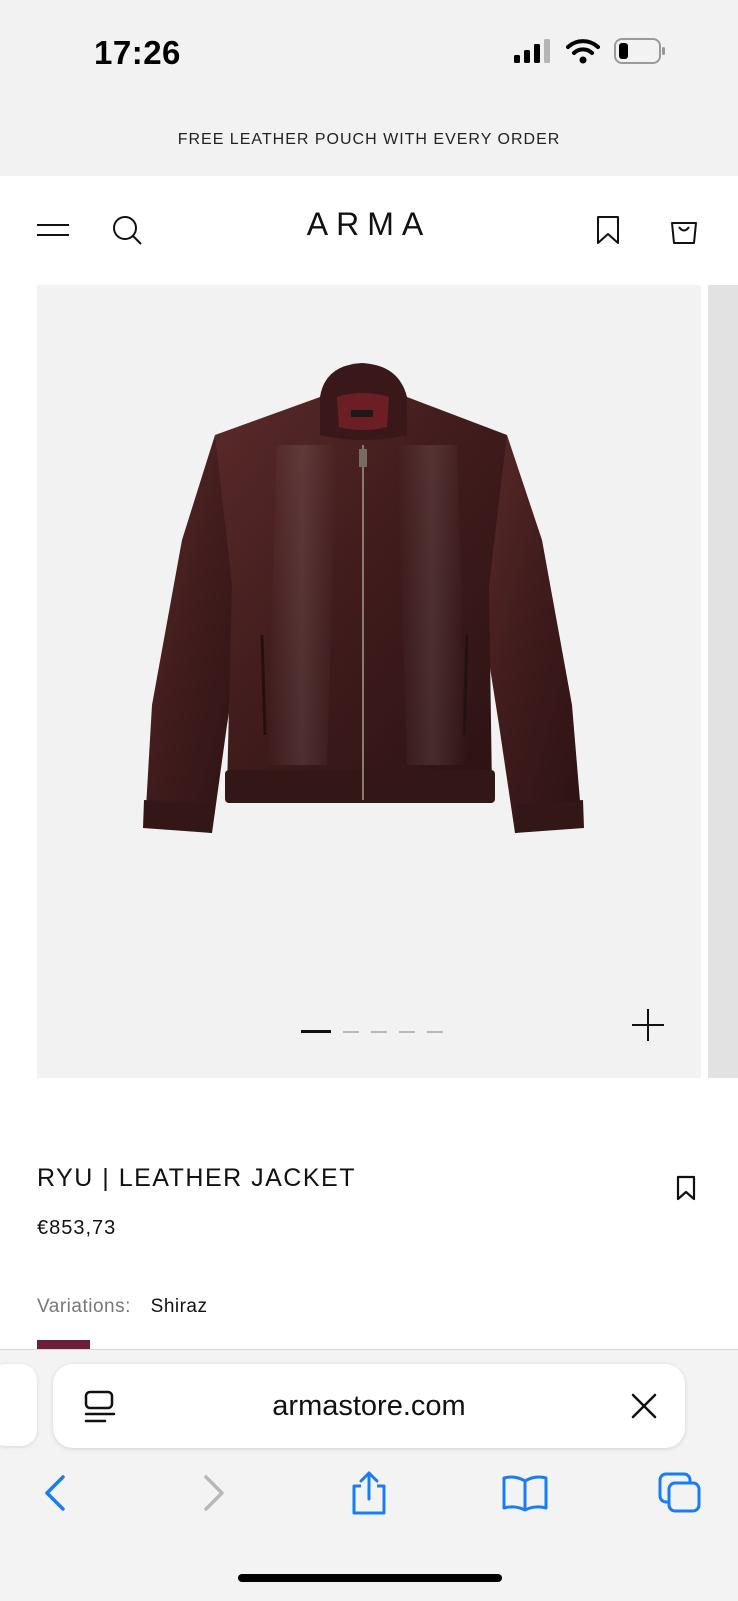  I want to click on status-time: 17:26, so click(137, 52).